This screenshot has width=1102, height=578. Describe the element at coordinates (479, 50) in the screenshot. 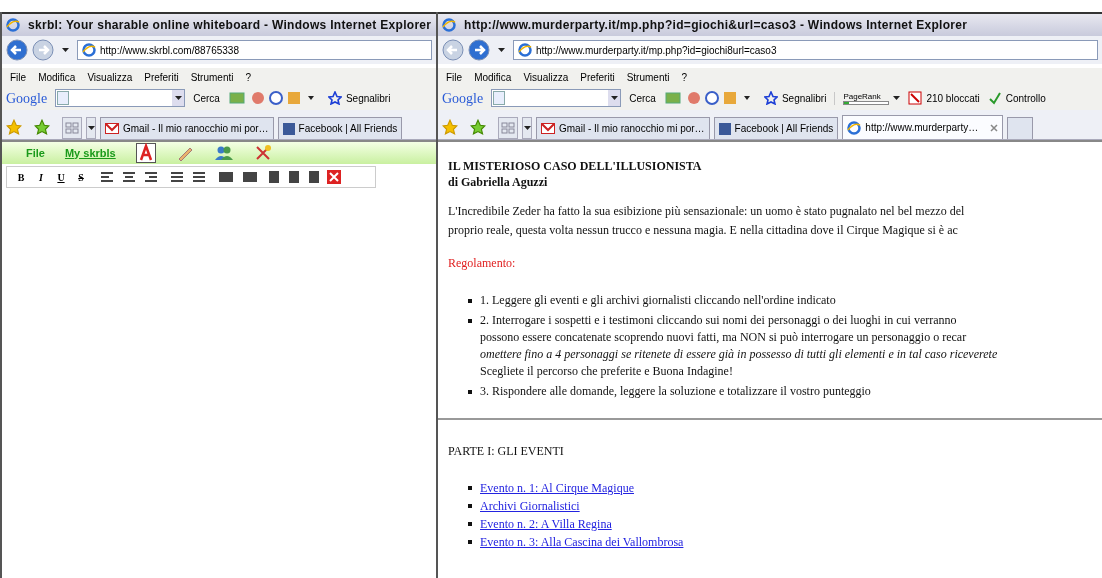

I see `forward-button` at that location.